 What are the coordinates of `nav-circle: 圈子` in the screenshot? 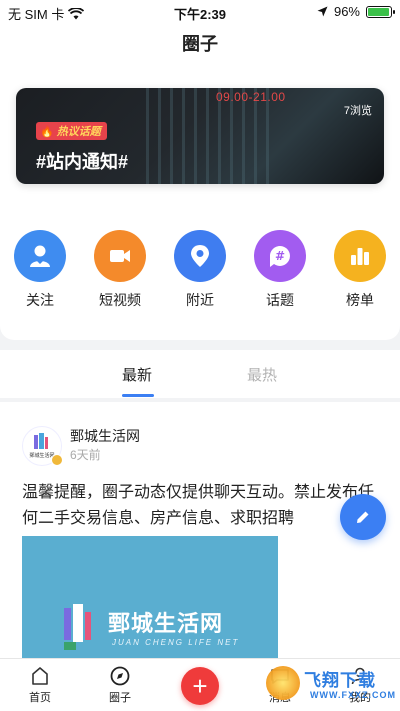 It's located at (120, 685).